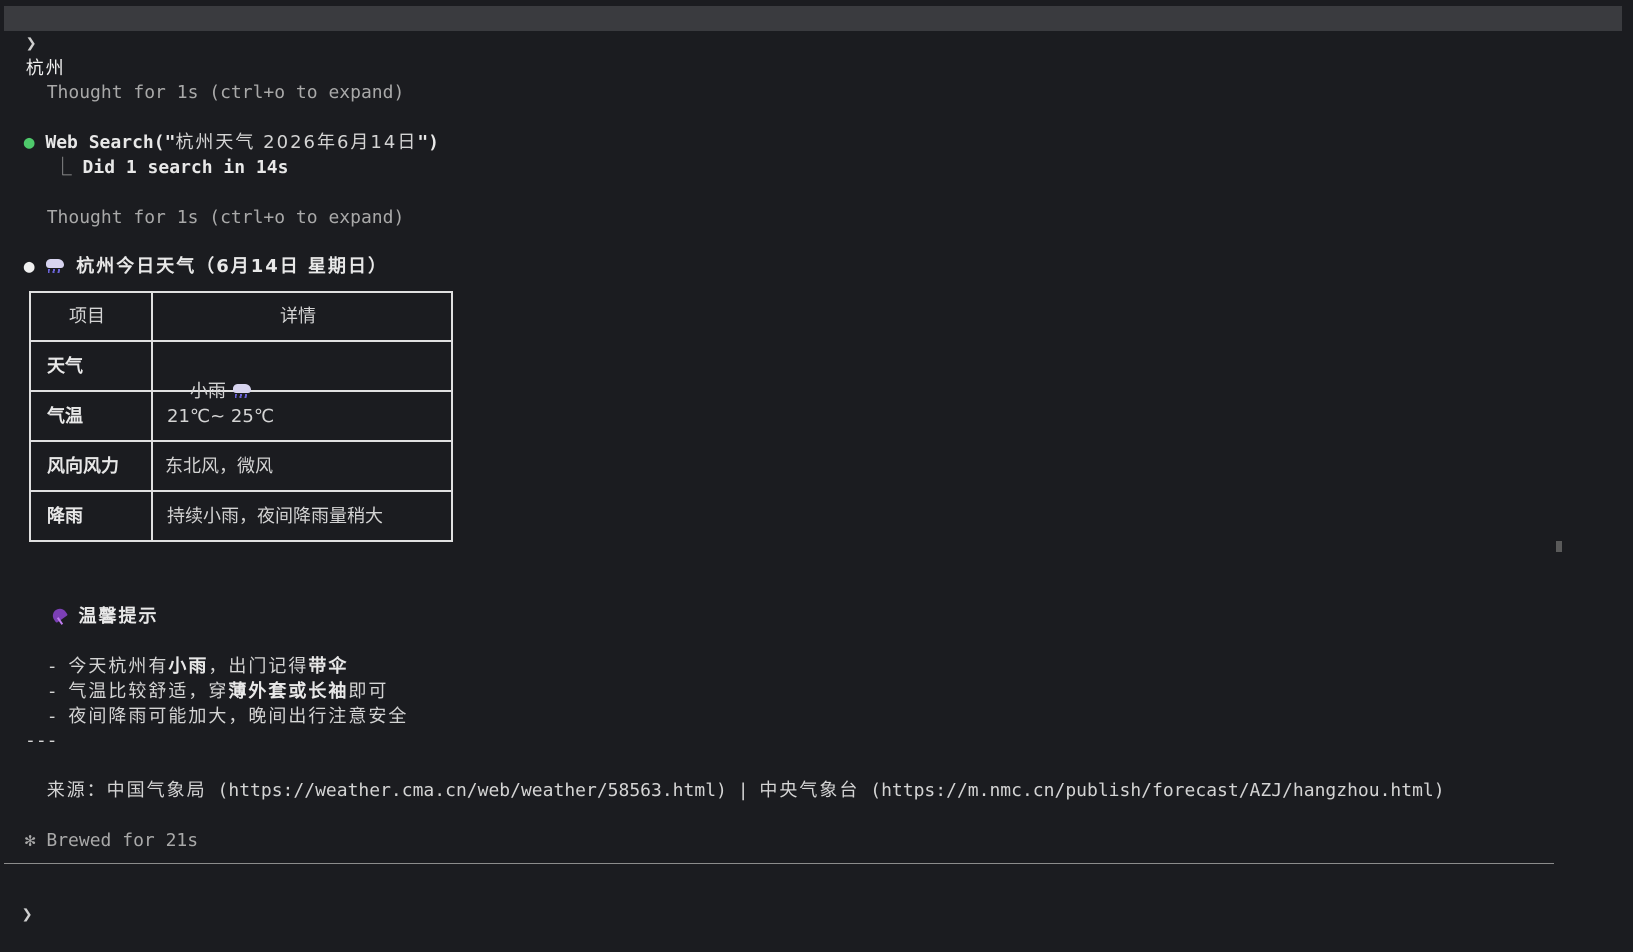  I want to click on tips-heading: 温馨提示, so click(118, 616).